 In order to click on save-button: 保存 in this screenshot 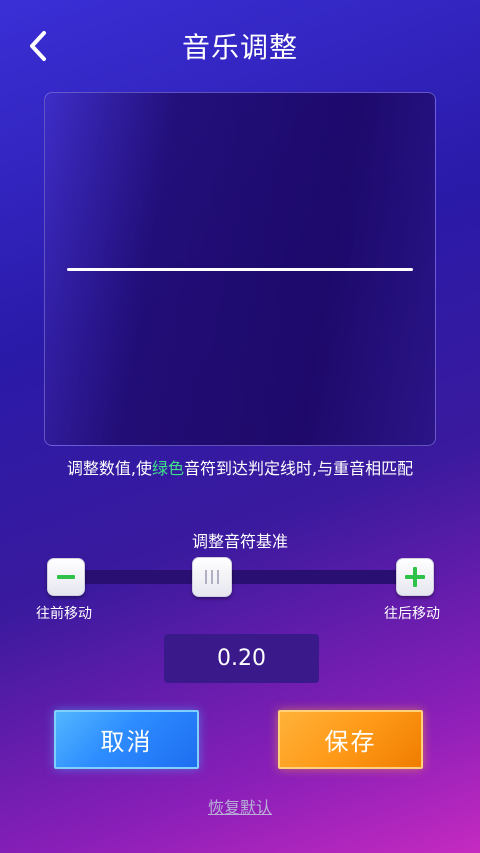, I will do `click(350, 739)`.